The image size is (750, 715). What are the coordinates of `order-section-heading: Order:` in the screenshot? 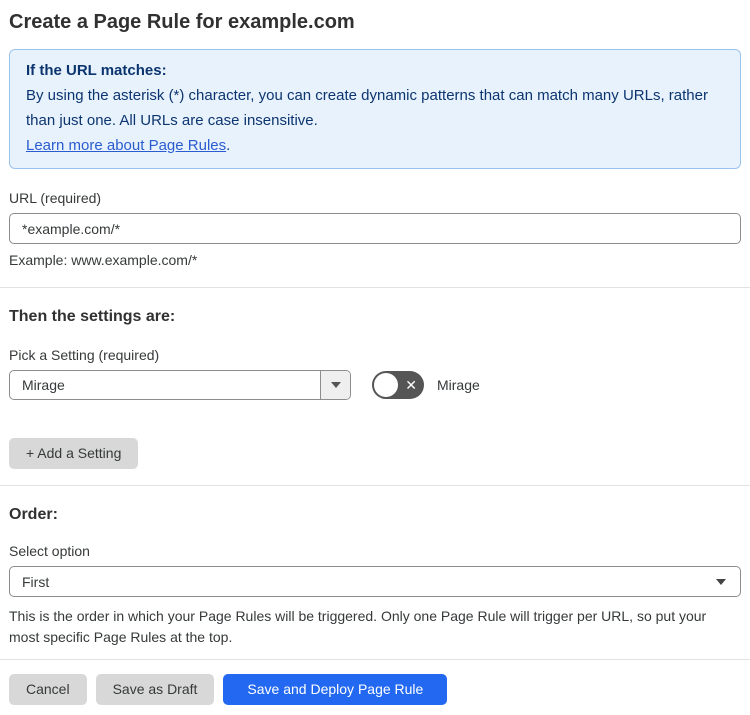 It's located at (33, 514).